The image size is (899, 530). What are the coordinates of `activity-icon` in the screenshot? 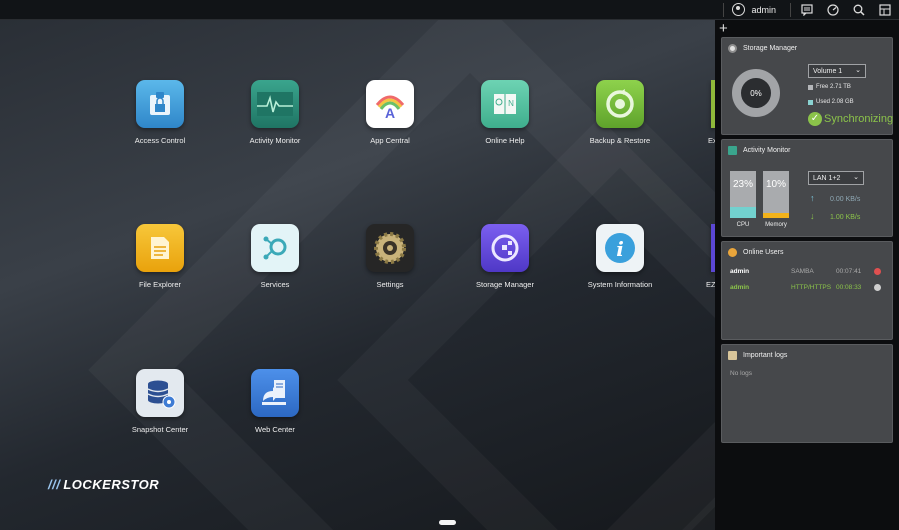 It's located at (732, 150).